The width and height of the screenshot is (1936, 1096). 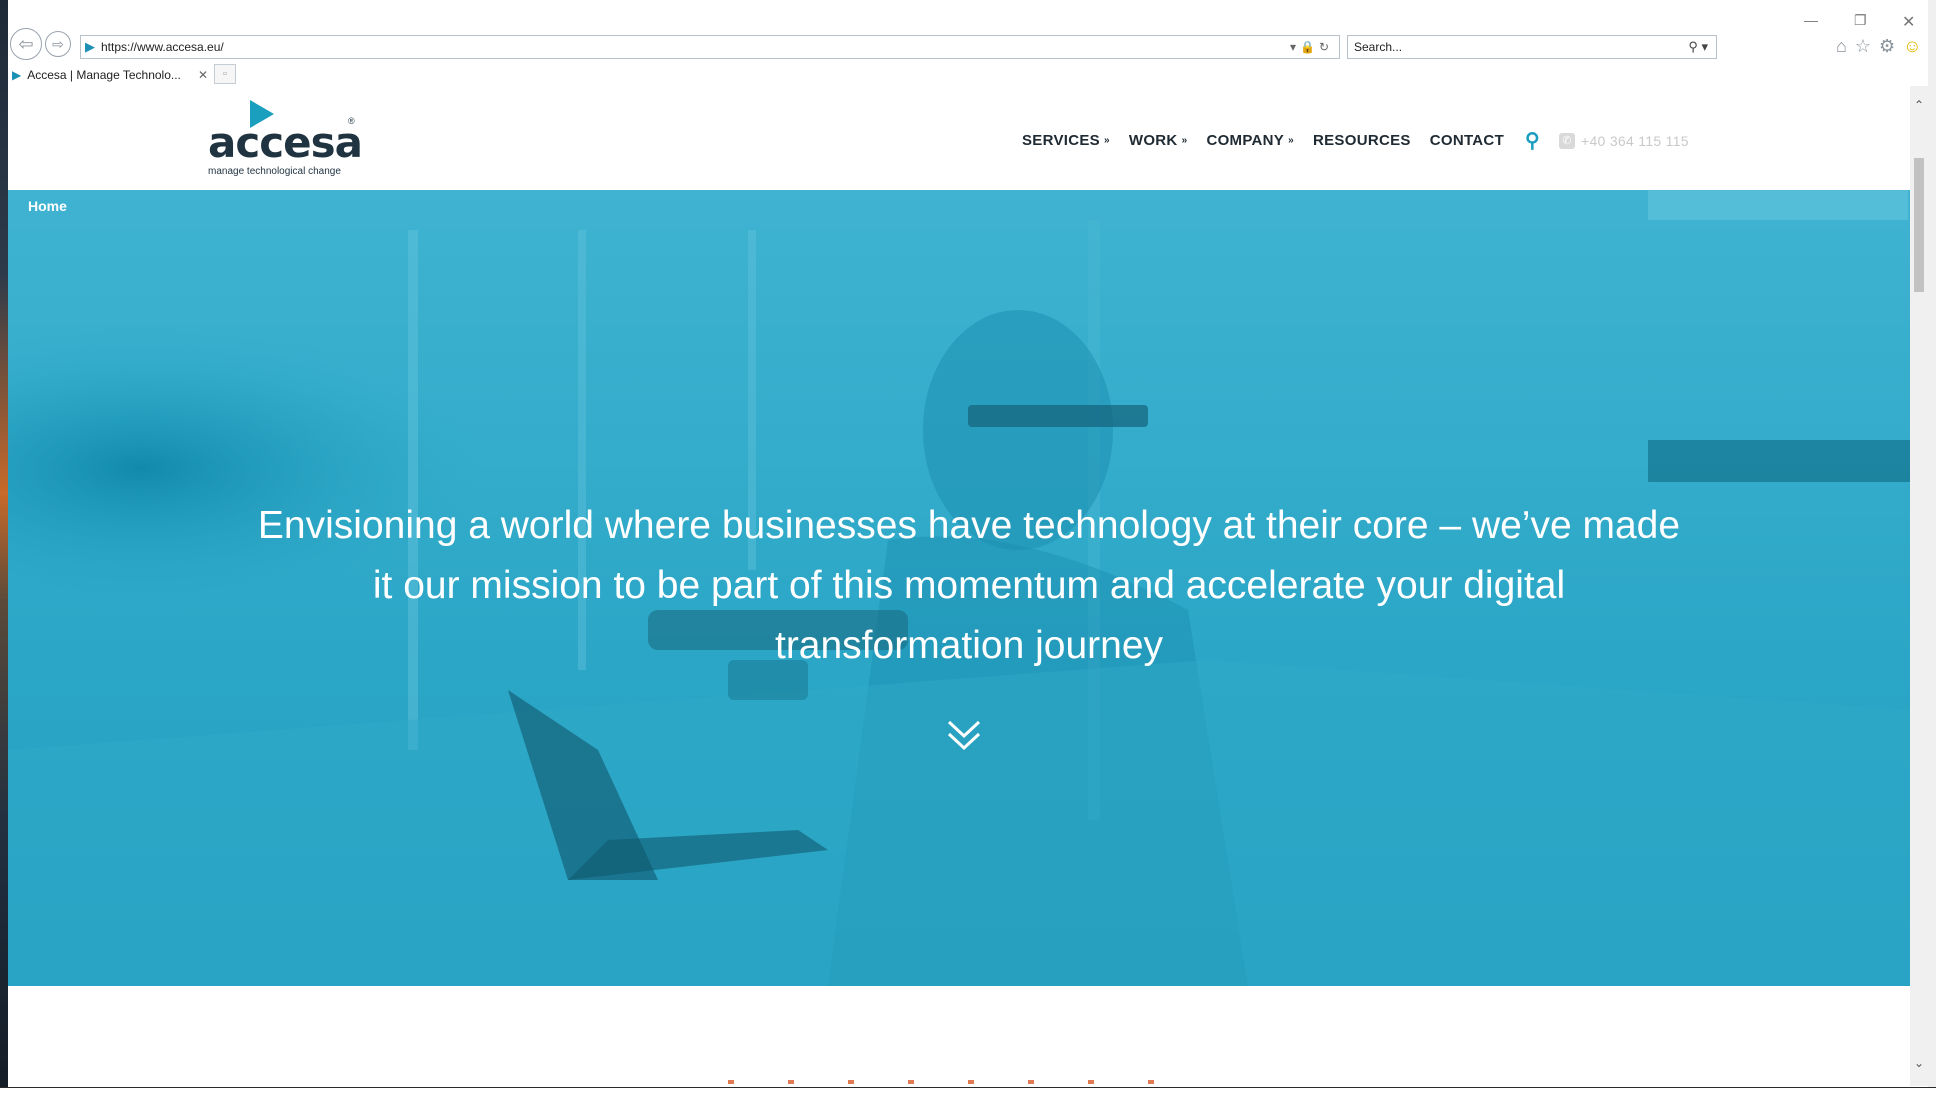 I want to click on phone-number: +40 364 115 115, so click(x=1634, y=140).